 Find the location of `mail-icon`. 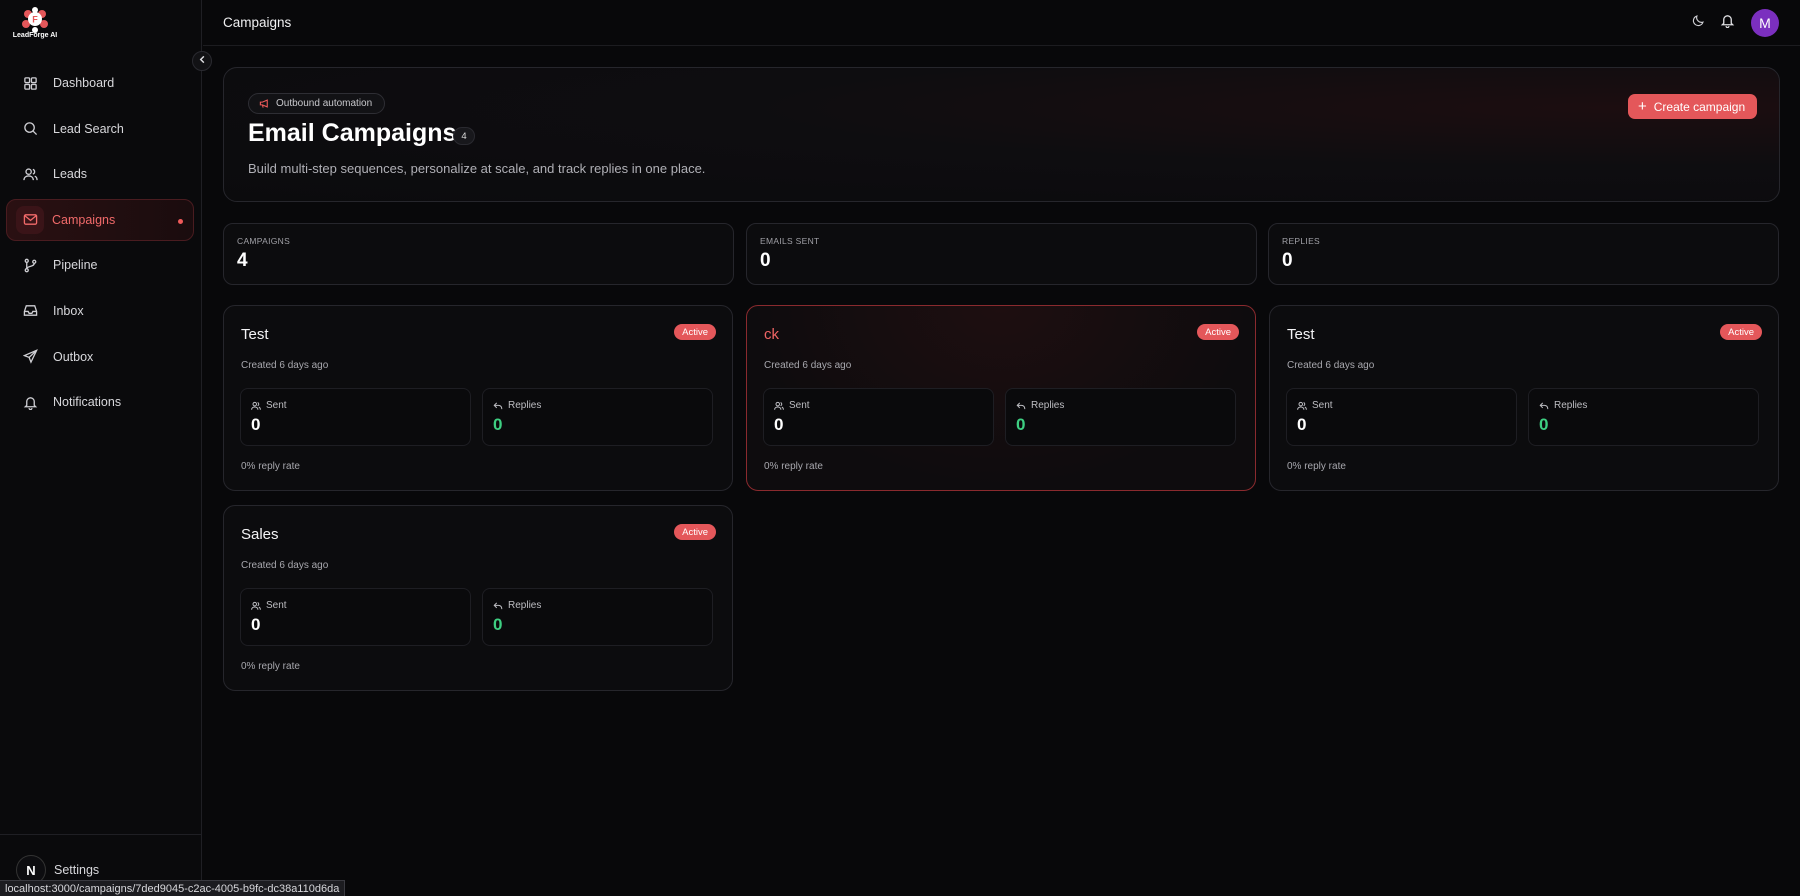

mail-icon is located at coordinates (30, 219).